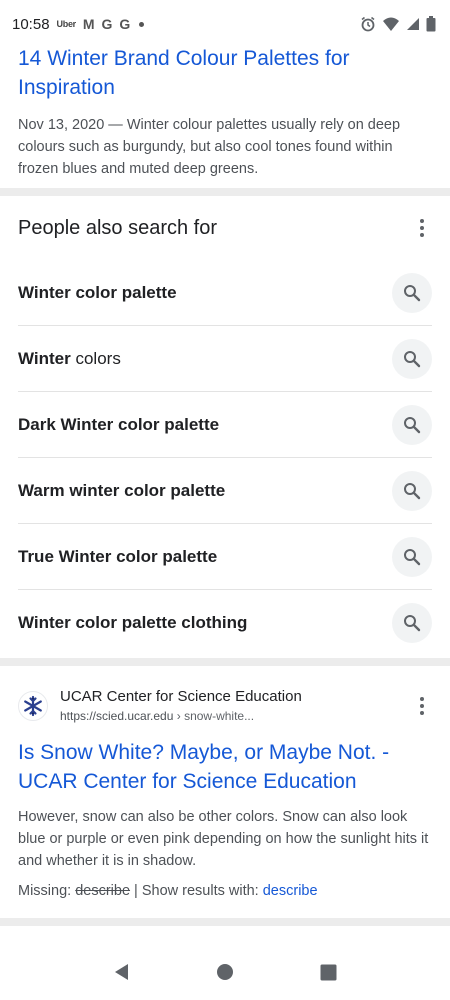 The image size is (450, 1000). What do you see at coordinates (413, 24) in the screenshot?
I see `signal-icon` at bounding box center [413, 24].